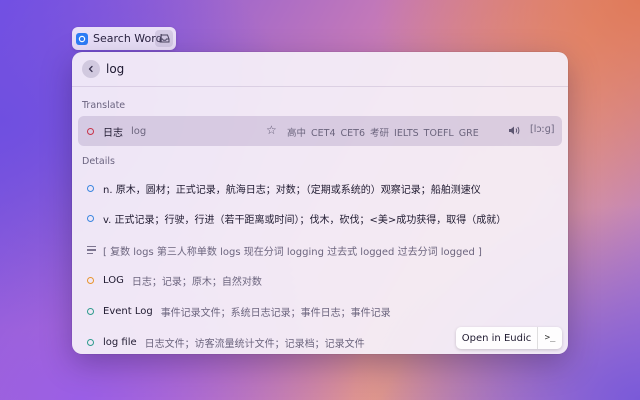  I want to click on open-in-eudic-button: Open in Eudic, so click(497, 338).